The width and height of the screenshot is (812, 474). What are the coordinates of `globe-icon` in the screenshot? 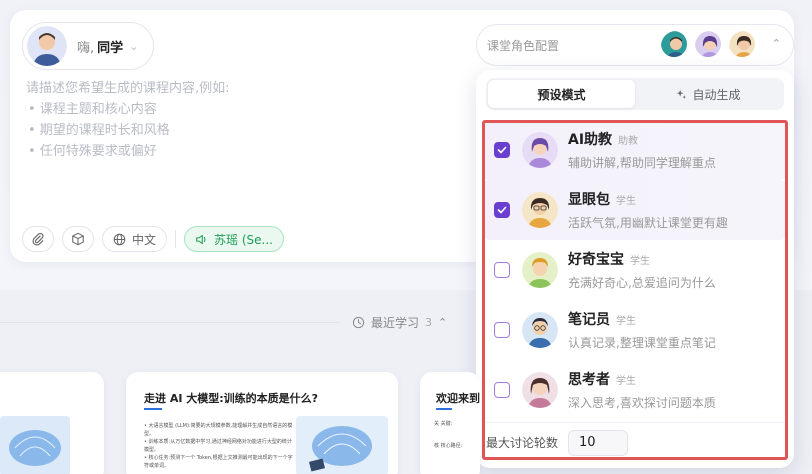 It's located at (119, 239).